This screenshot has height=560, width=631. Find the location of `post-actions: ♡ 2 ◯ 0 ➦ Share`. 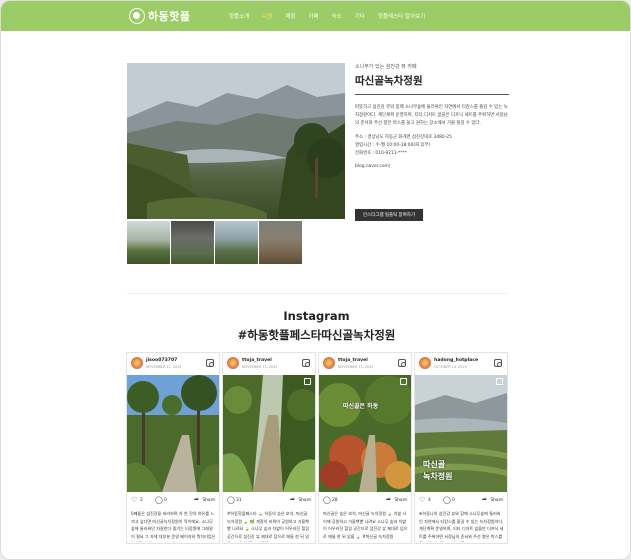

post-actions: ♡ 2 ◯ 0 ➦ Share is located at coordinates (173, 501).